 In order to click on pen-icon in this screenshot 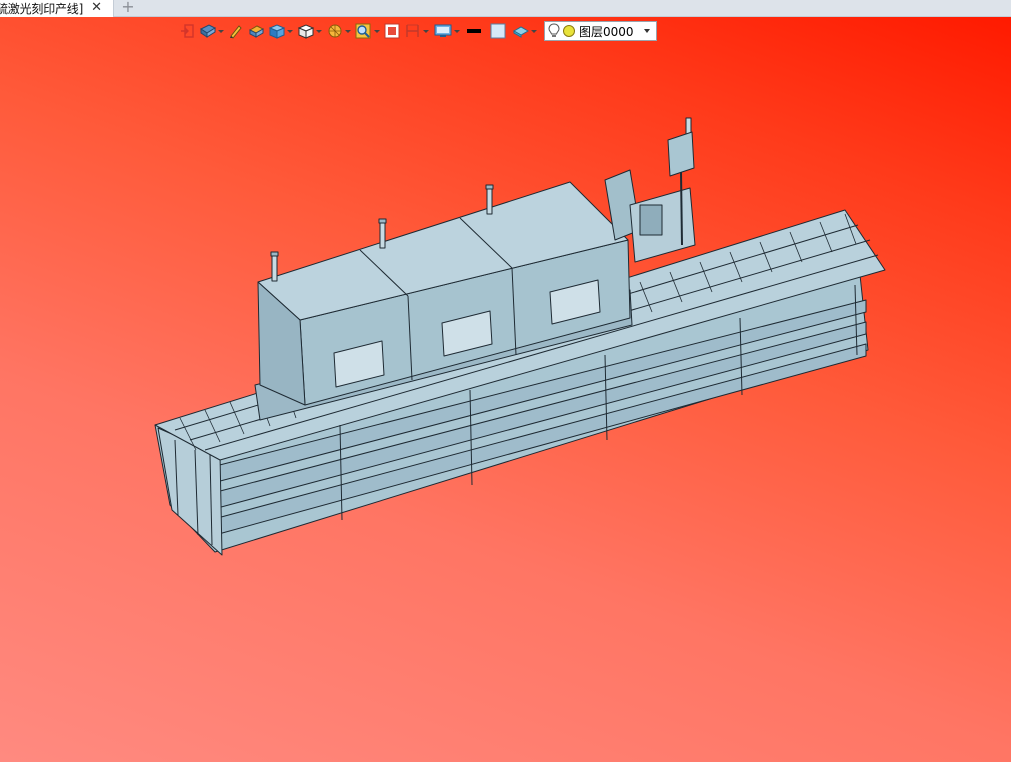, I will do `click(236, 31)`.